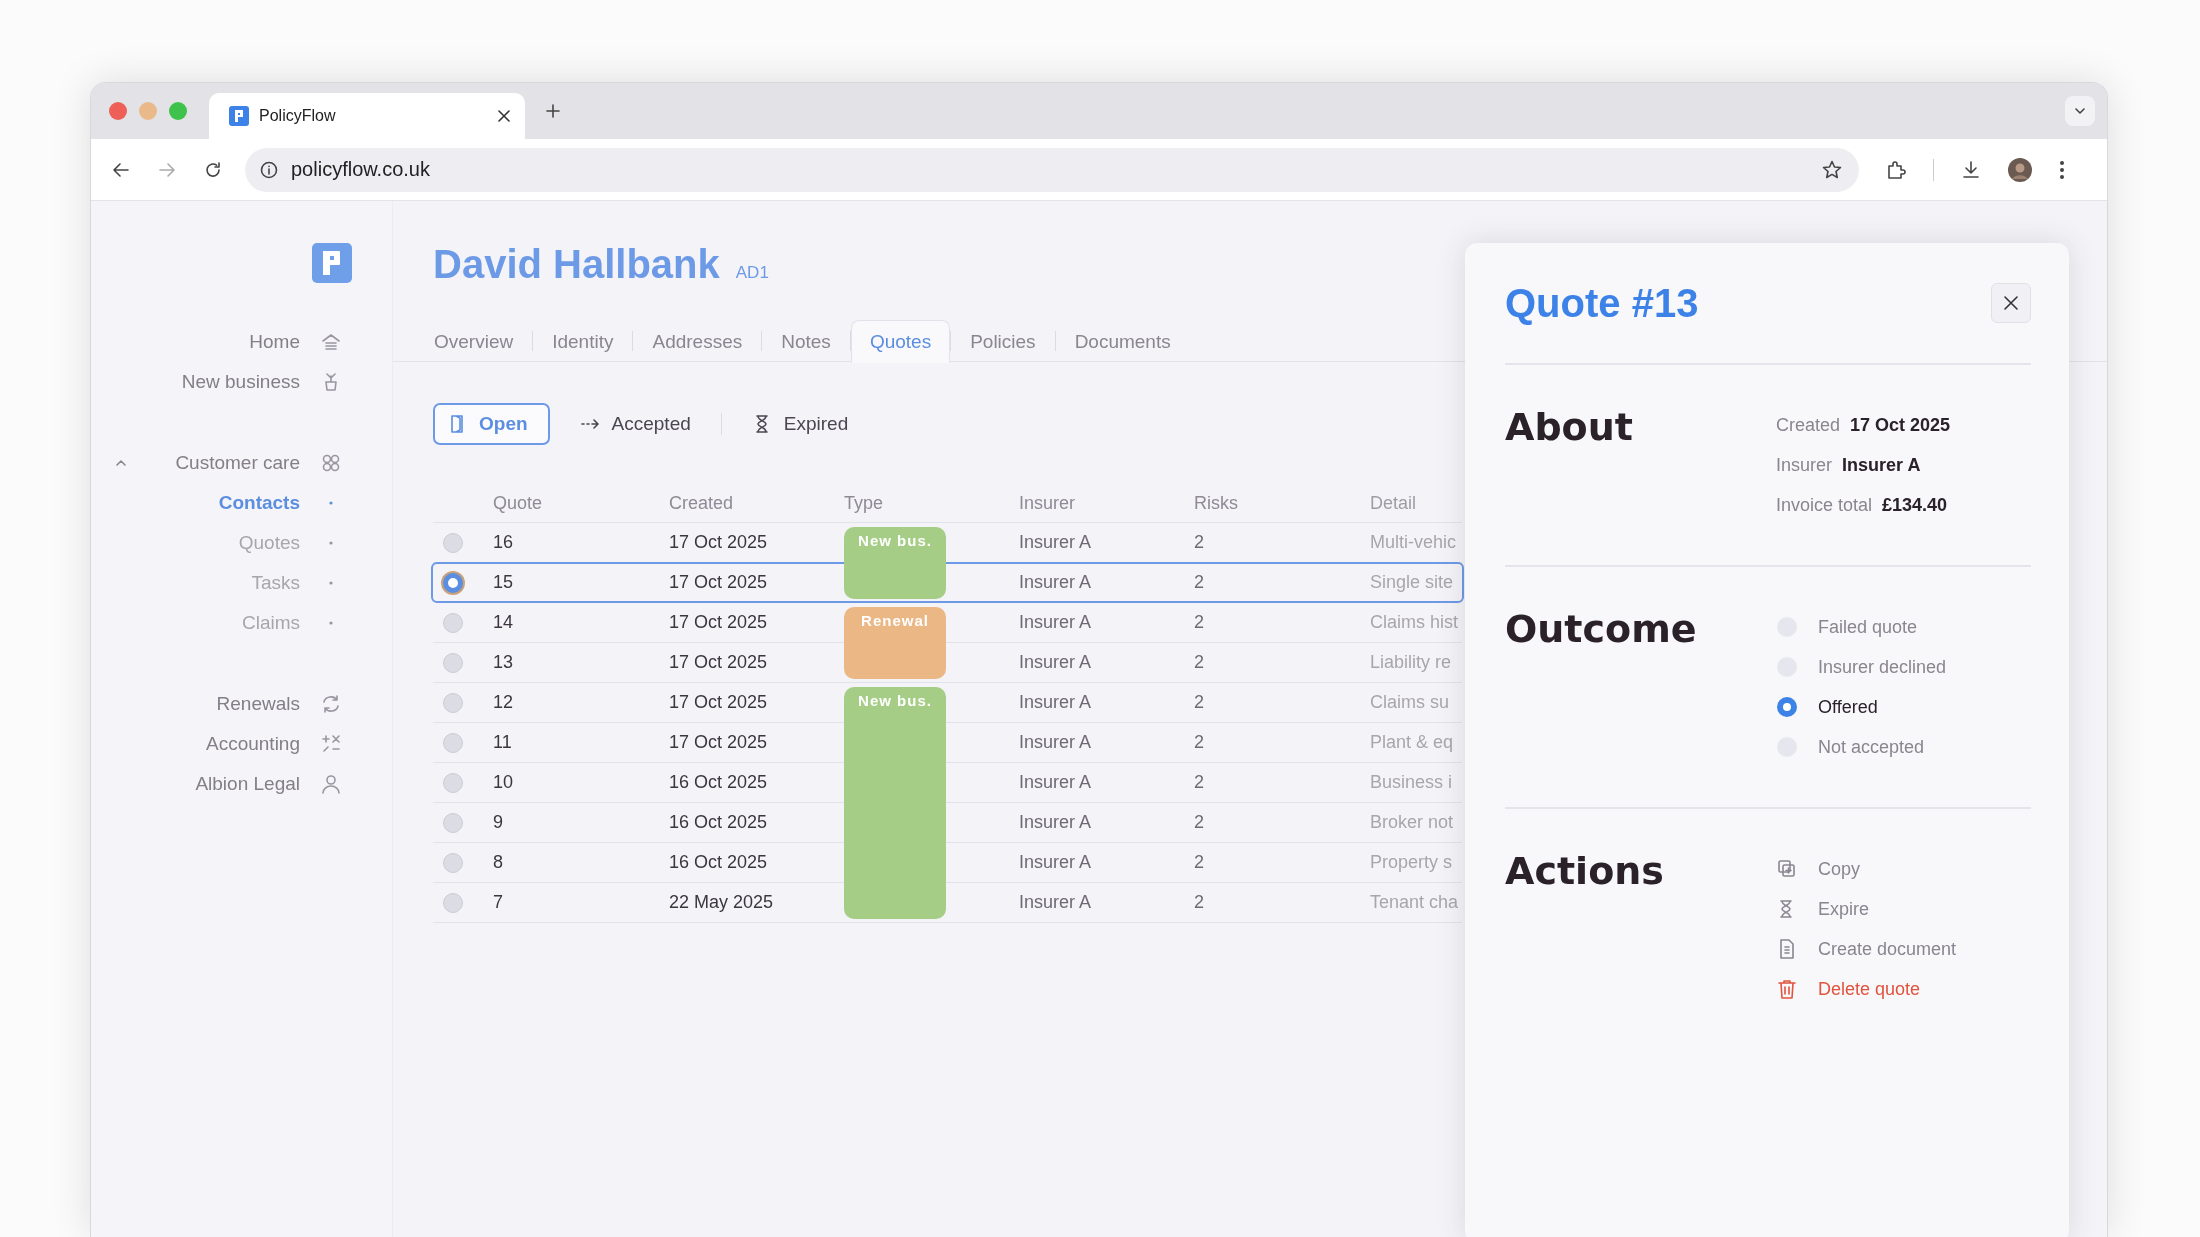  What do you see at coordinates (1832, 169) in the screenshot?
I see `star-icon` at bounding box center [1832, 169].